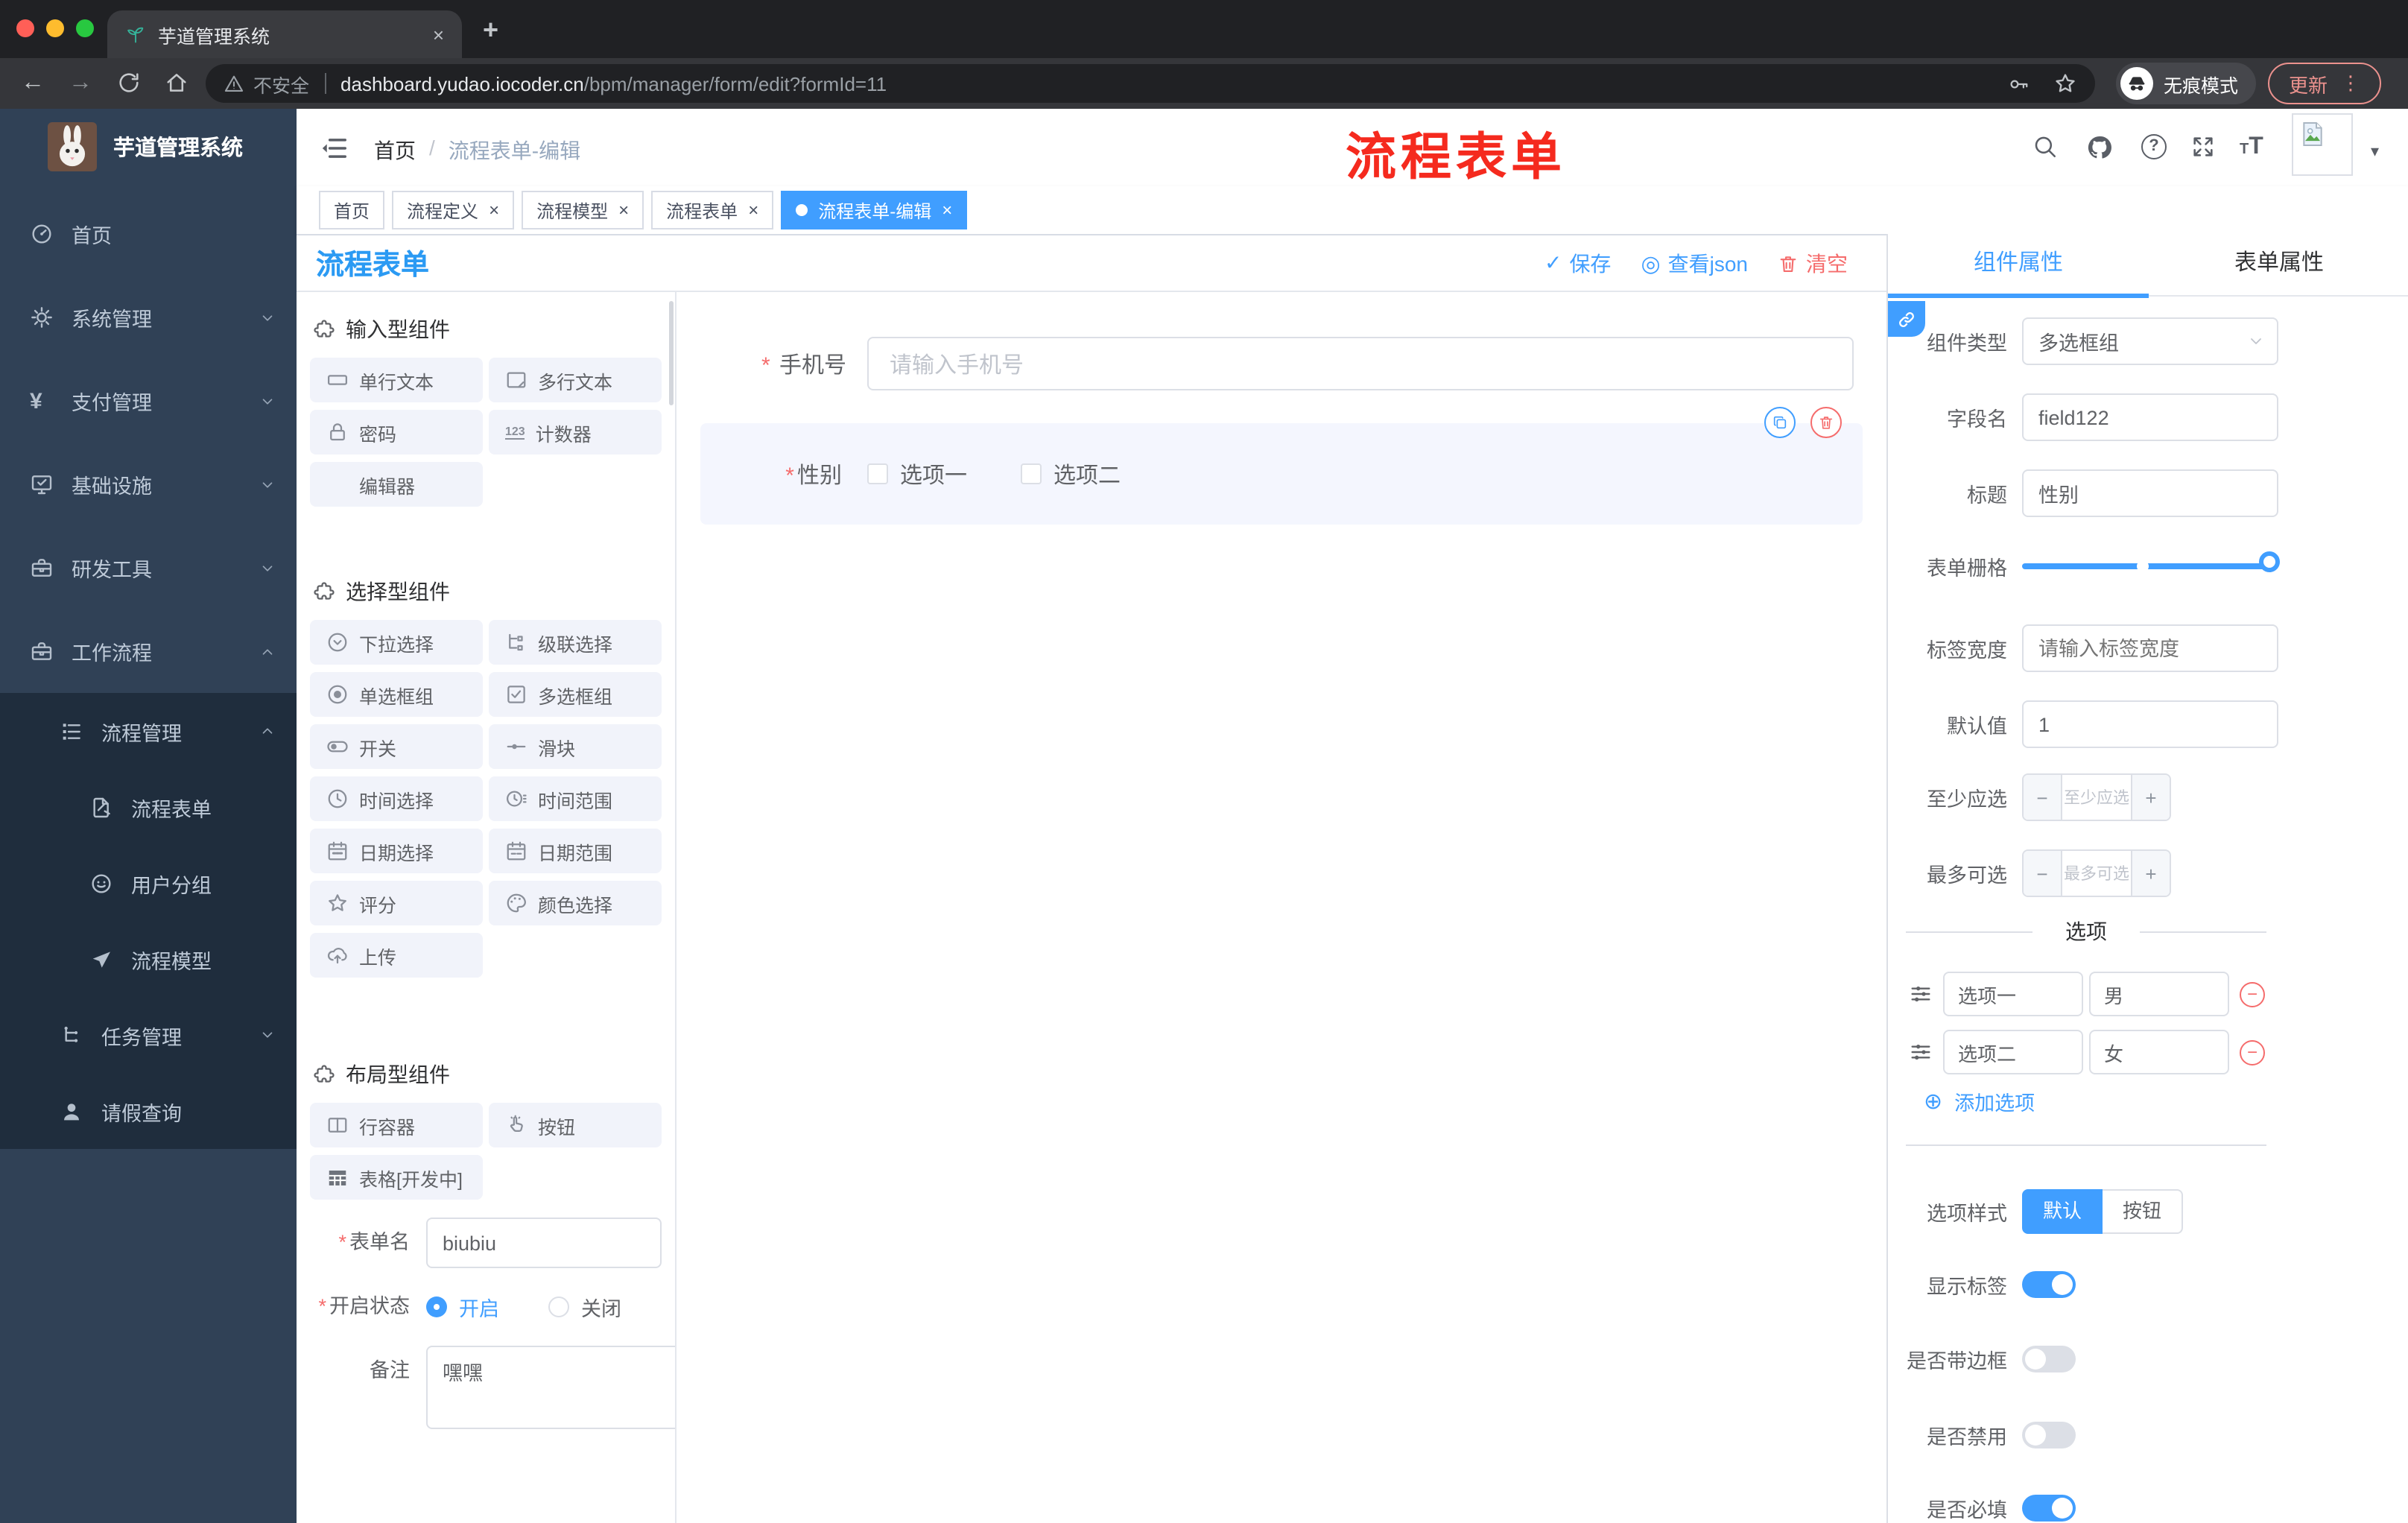 Image resolution: width=2408 pixels, height=1523 pixels. I want to click on title-input, so click(2150, 493).